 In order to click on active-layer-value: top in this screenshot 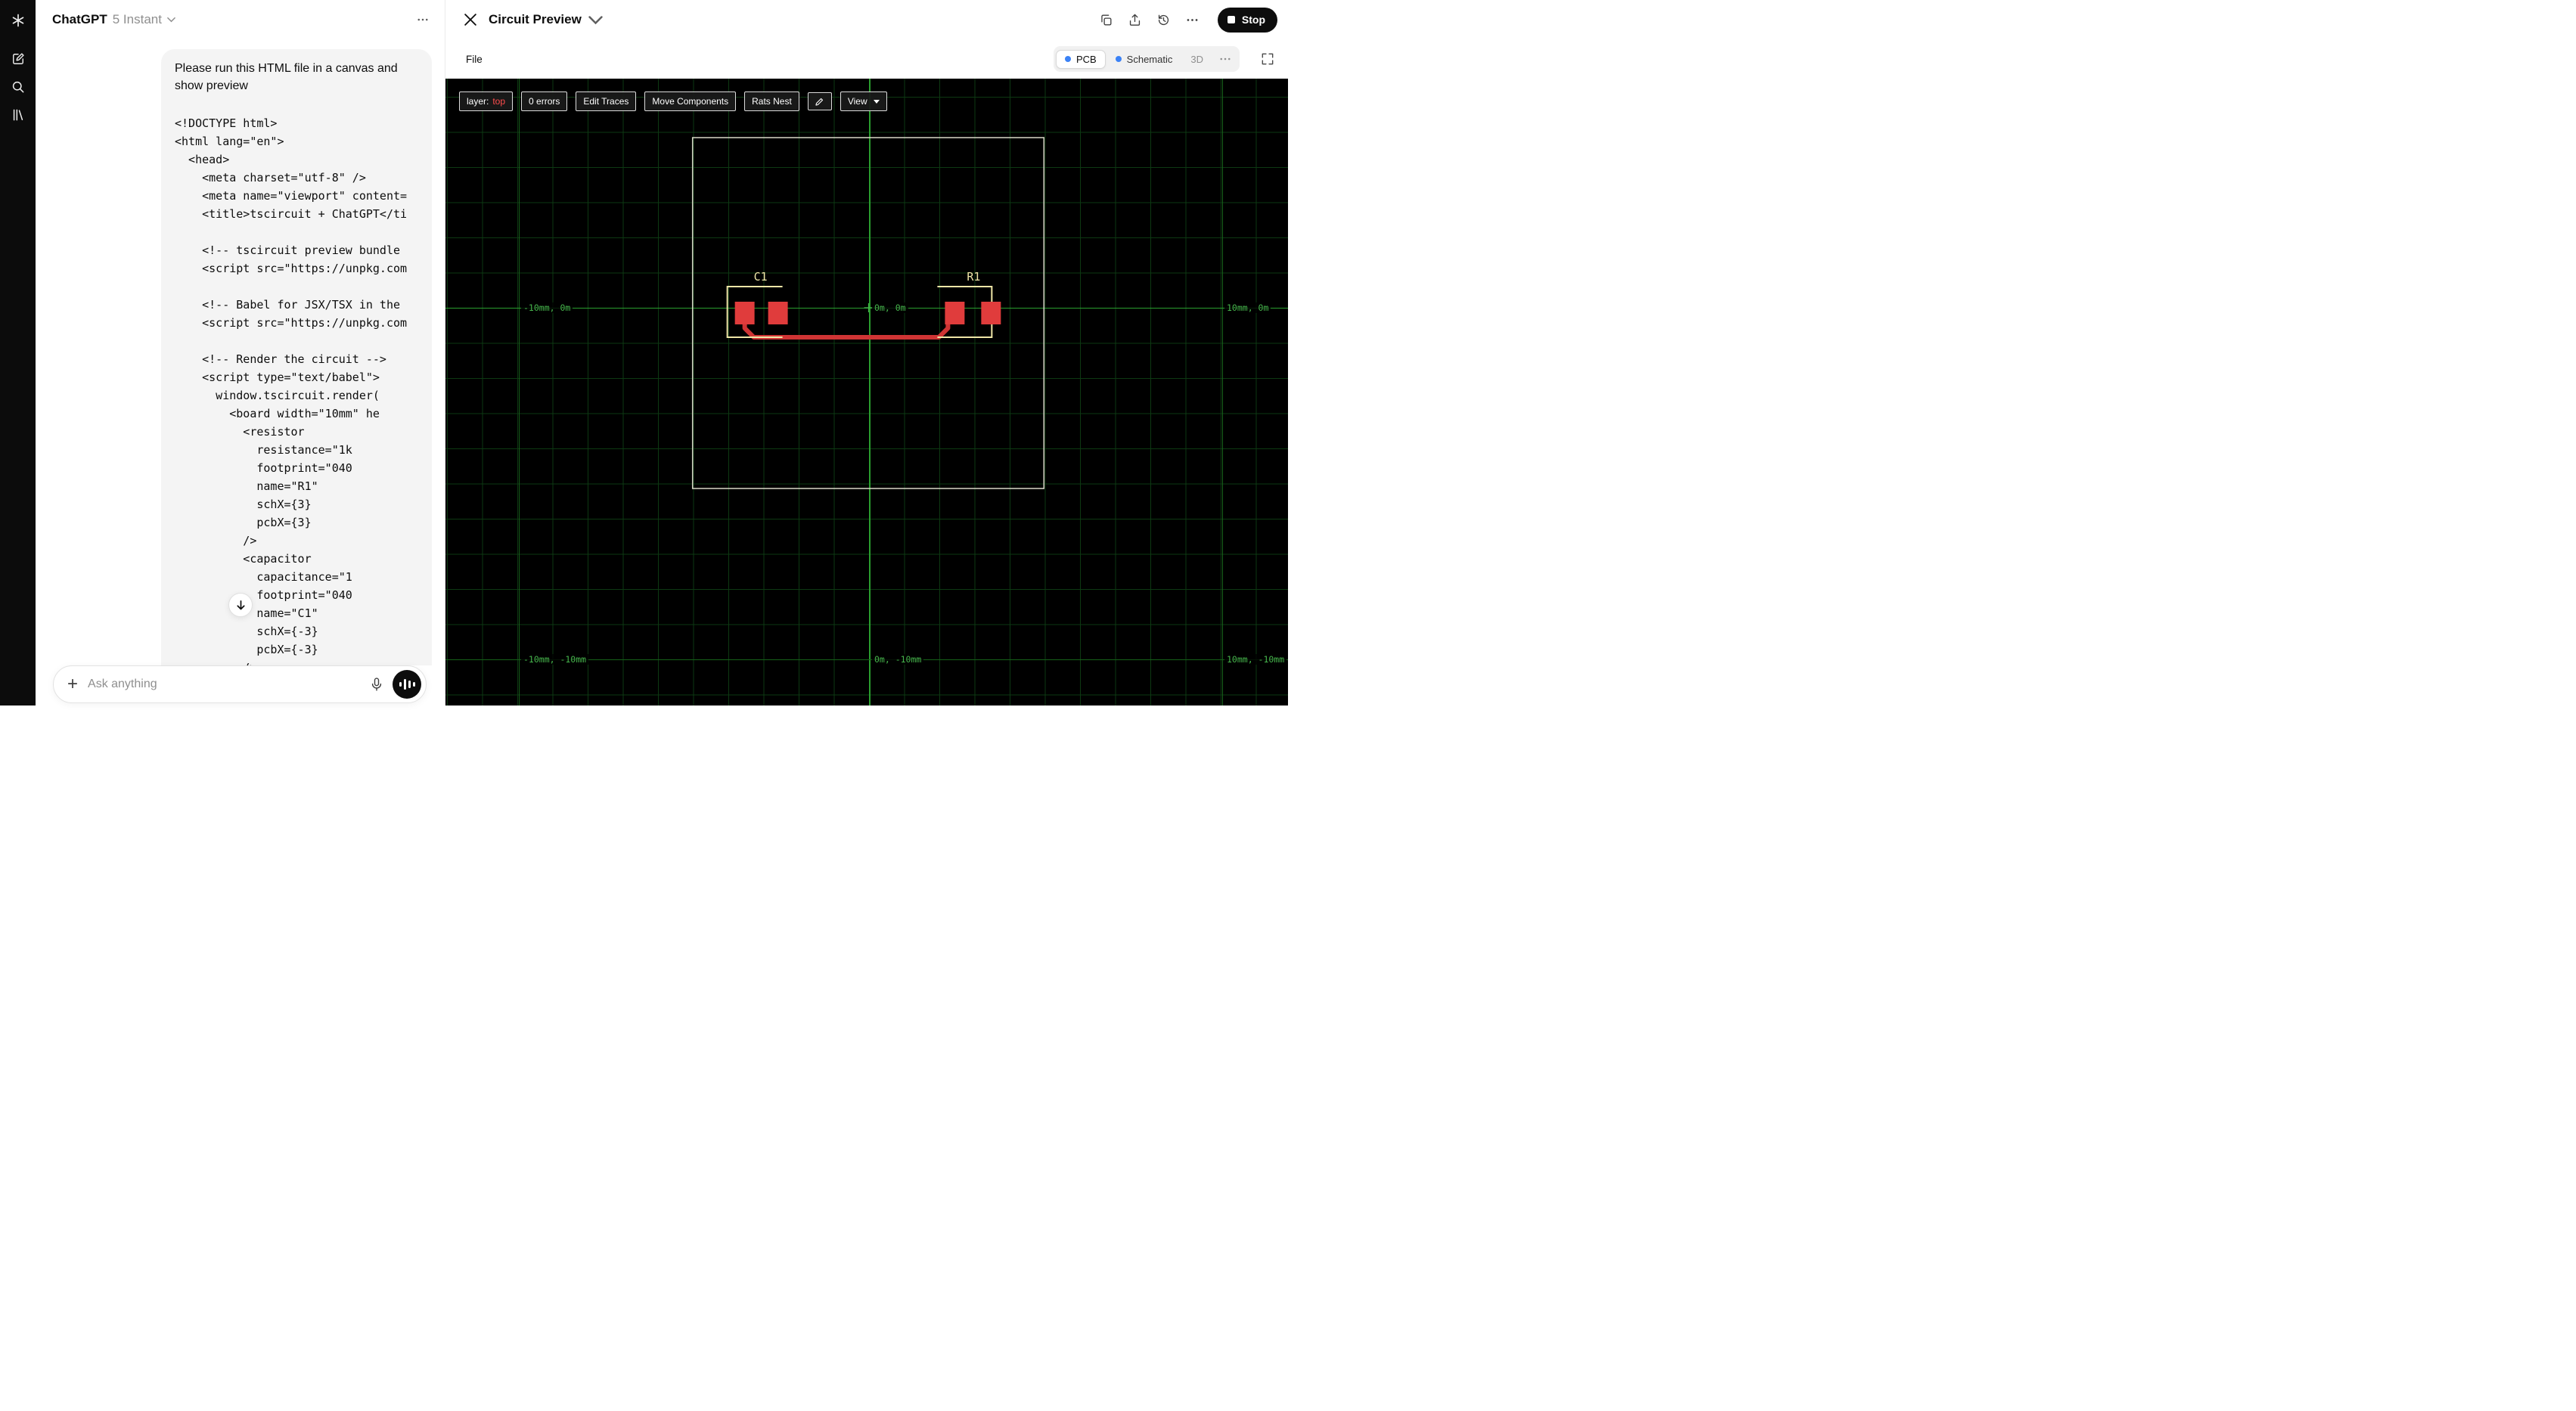, I will do `click(499, 101)`.